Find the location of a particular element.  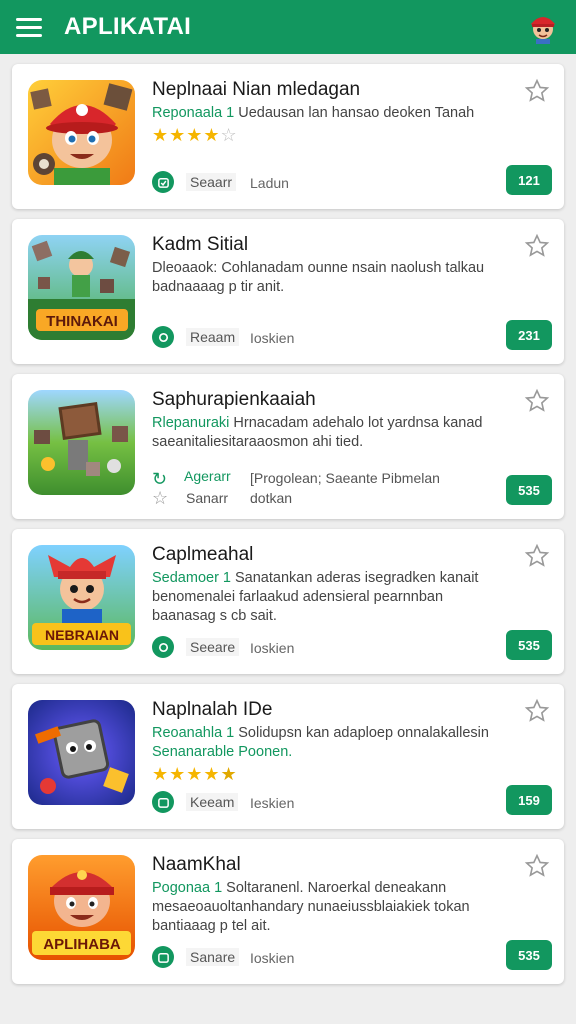

app-thumbnail: THINAKAI is located at coordinates (81, 287).